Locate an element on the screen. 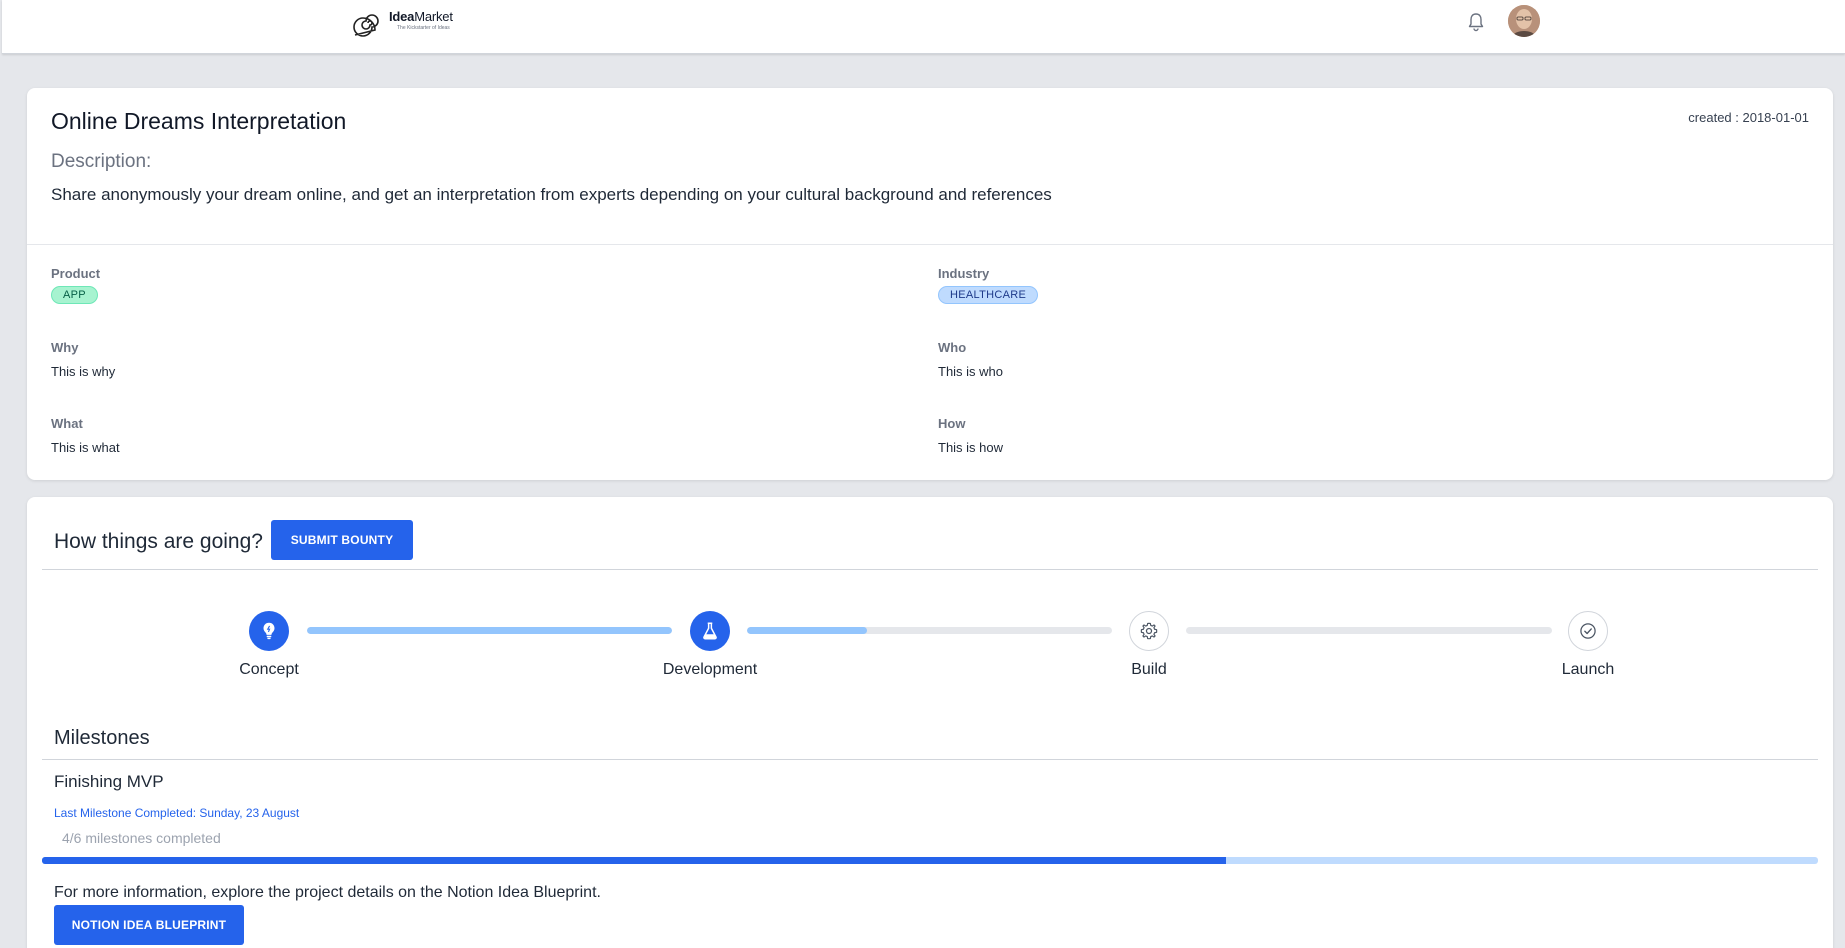 The image size is (1845, 948). step-launch is located at coordinates (1588, 631).